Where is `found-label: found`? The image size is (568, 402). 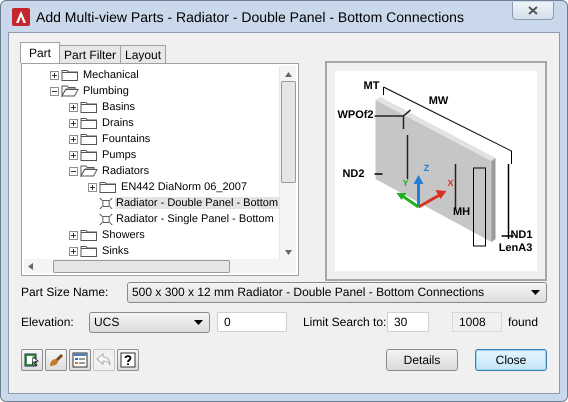 found-label: found is located at coordinates (523, 322).